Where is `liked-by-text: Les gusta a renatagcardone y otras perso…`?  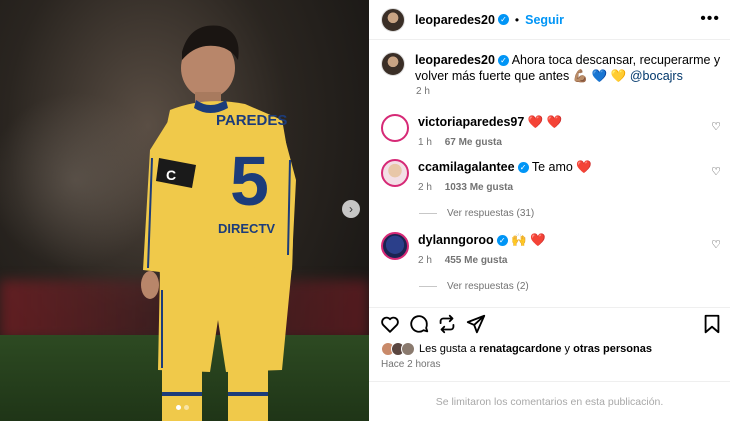
liked-by-text: Les gusta a renatagcardone y otras perso… is located at coordinates (535, 349).